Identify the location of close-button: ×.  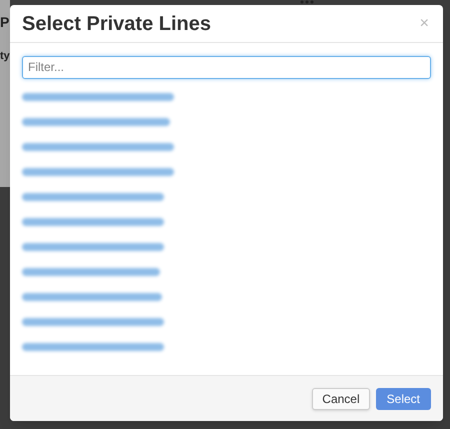
(424, 24).